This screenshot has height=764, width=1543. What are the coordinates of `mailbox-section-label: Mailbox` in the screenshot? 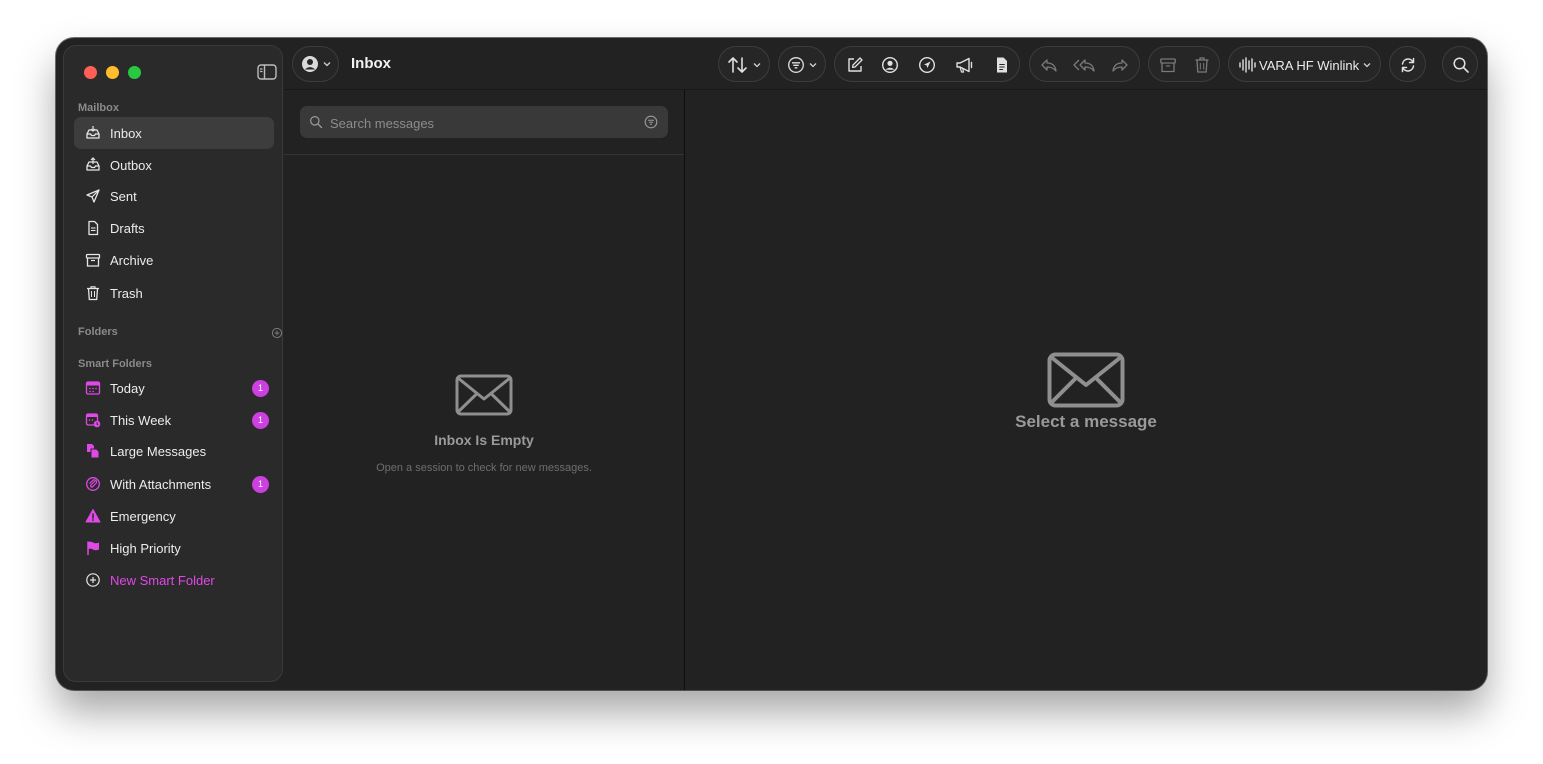 It's located at (98, 108).